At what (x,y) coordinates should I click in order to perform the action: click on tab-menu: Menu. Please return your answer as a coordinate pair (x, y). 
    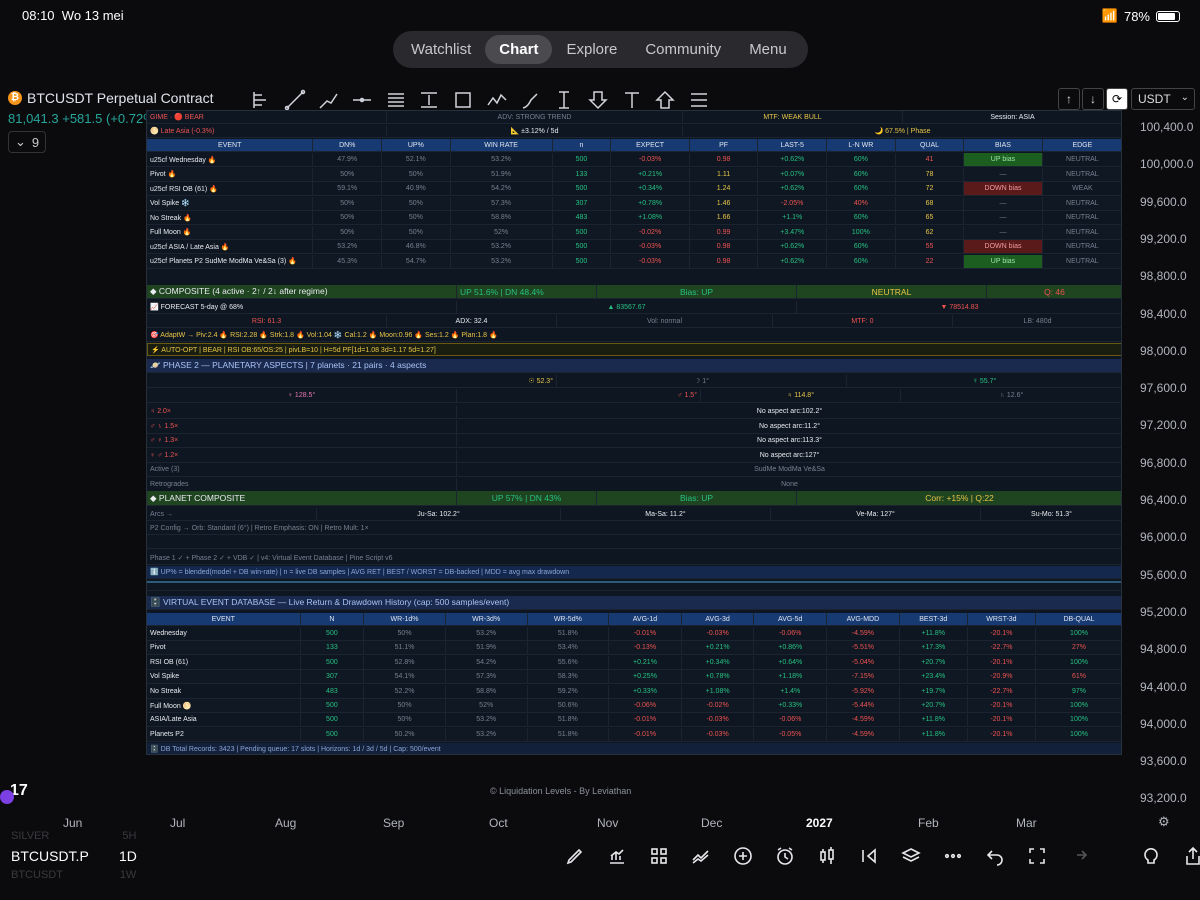
    Looking at the image, I should click on (768, 49).